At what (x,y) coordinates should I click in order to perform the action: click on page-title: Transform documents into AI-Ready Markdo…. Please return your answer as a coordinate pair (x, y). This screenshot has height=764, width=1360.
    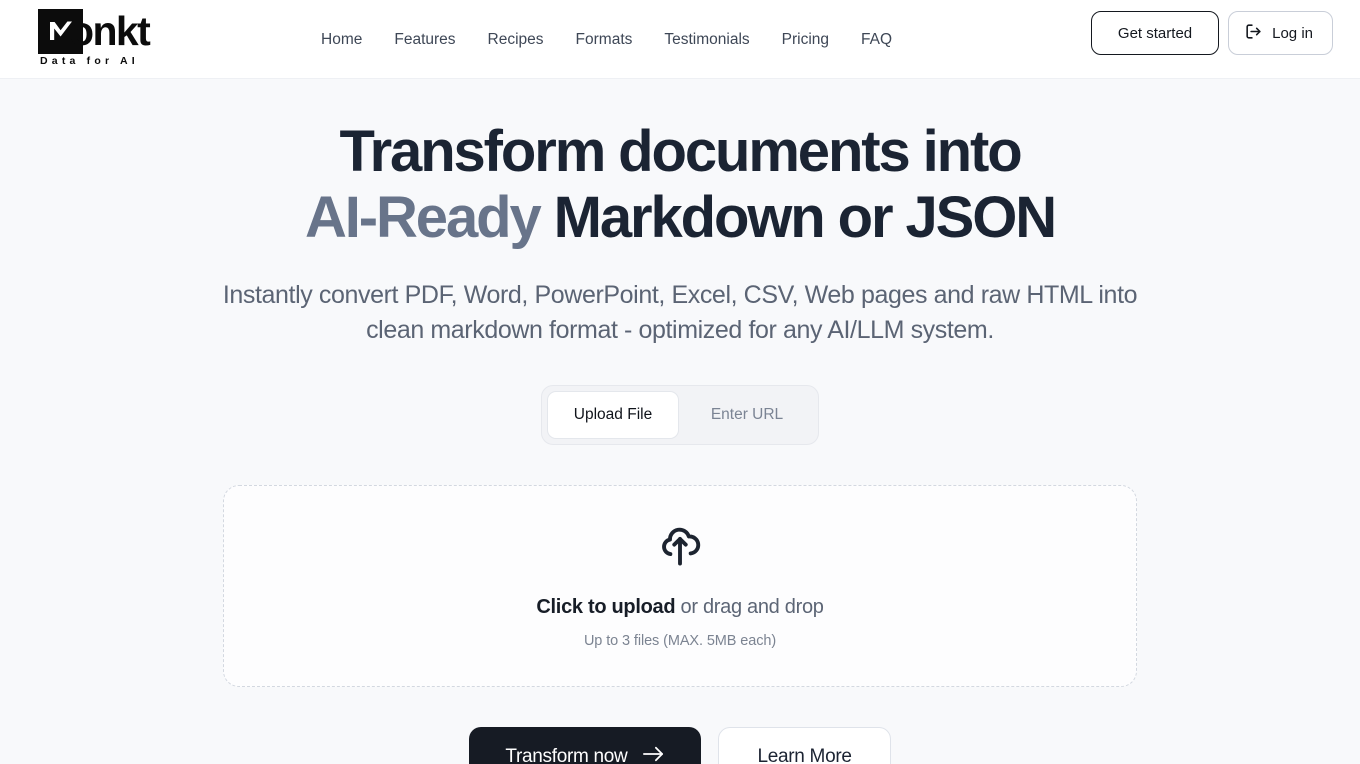
    Looking at the image, I should click on (680, 185).